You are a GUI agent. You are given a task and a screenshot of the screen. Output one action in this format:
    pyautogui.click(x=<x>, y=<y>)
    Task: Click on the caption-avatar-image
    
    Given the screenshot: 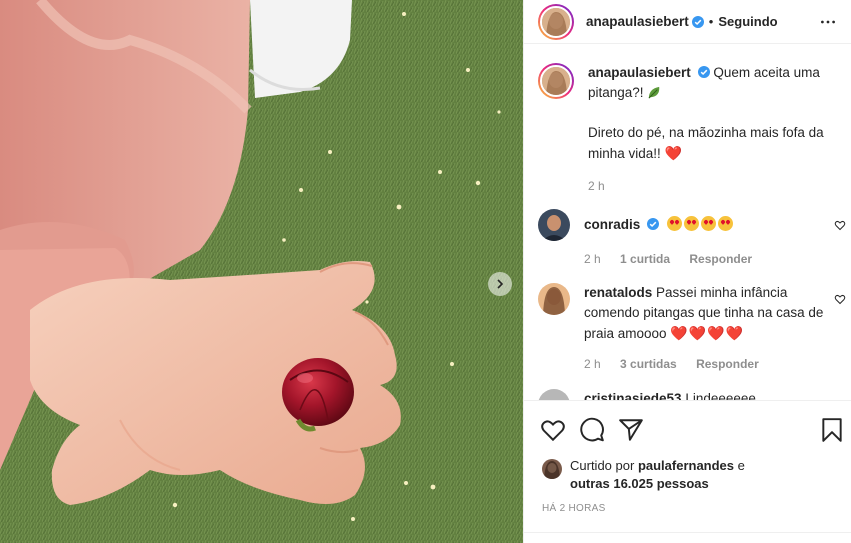 What is the action you would take?
    pyautogui.click(x=556, y=81)
    